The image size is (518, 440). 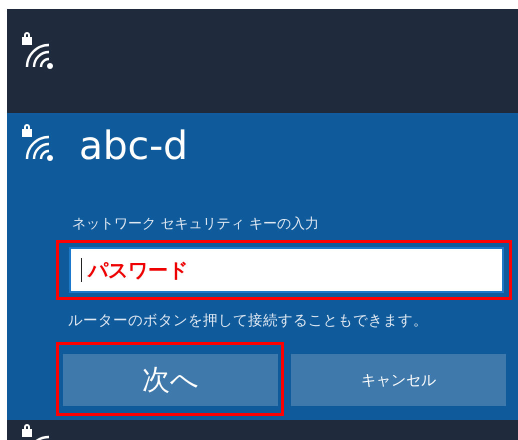 What do you see at coordinates (248, 321) in the screenshot?
I see `router-hint: ルーターのボタンを押して接続することもできます。` at bounding box center [248, 321].